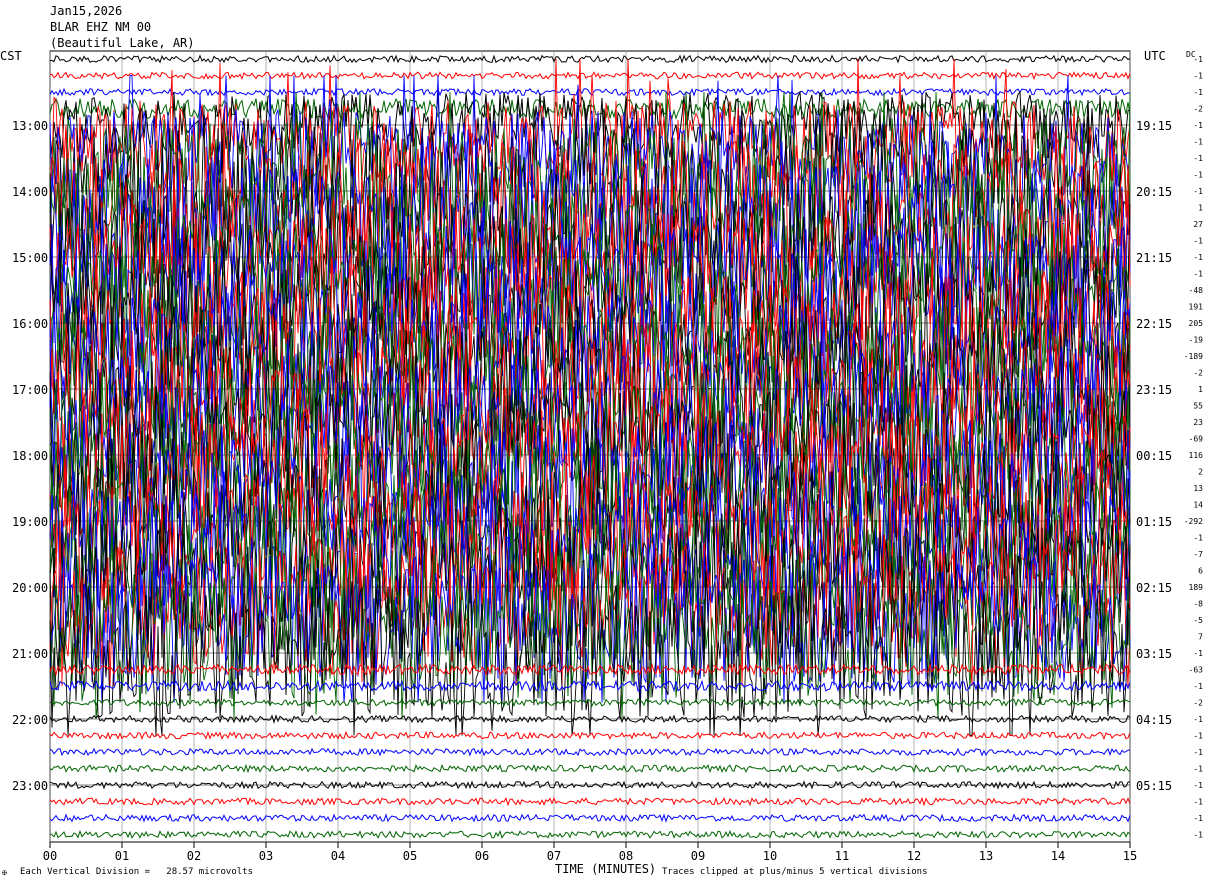 The height and width of the screenshot is (886, 1210). I want to click on dc-offset-label: -48, so click(1196, 290).